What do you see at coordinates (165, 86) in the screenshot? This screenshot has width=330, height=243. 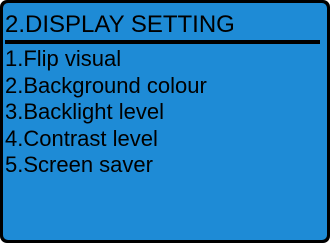 I see `menu-item-background-colour: 2.Background colour` at bounding box center [165, 86].